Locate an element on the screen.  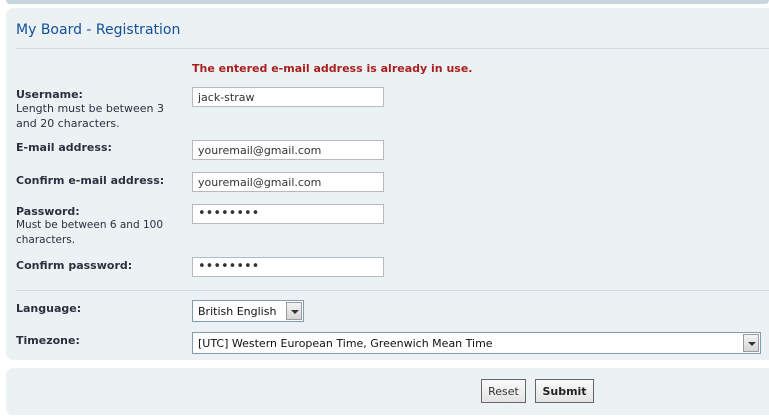
confirm-email-input is located at coordinates (288, 182).